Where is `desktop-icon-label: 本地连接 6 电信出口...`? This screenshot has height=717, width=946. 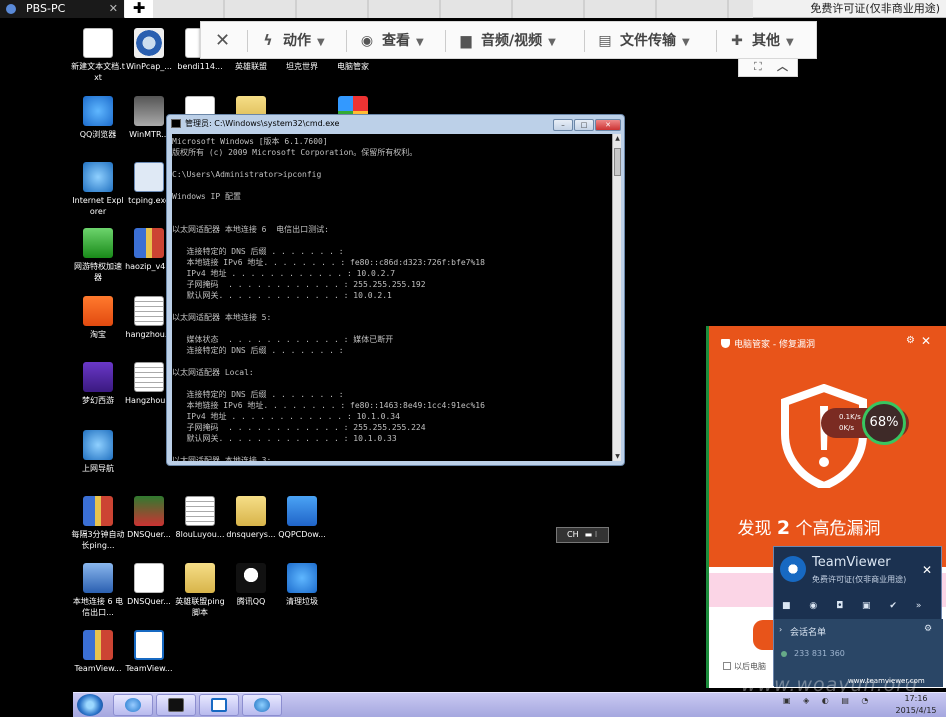
desktop-icon-label: 本地连接 6 电信出口... is located at coordinates (98, 607).